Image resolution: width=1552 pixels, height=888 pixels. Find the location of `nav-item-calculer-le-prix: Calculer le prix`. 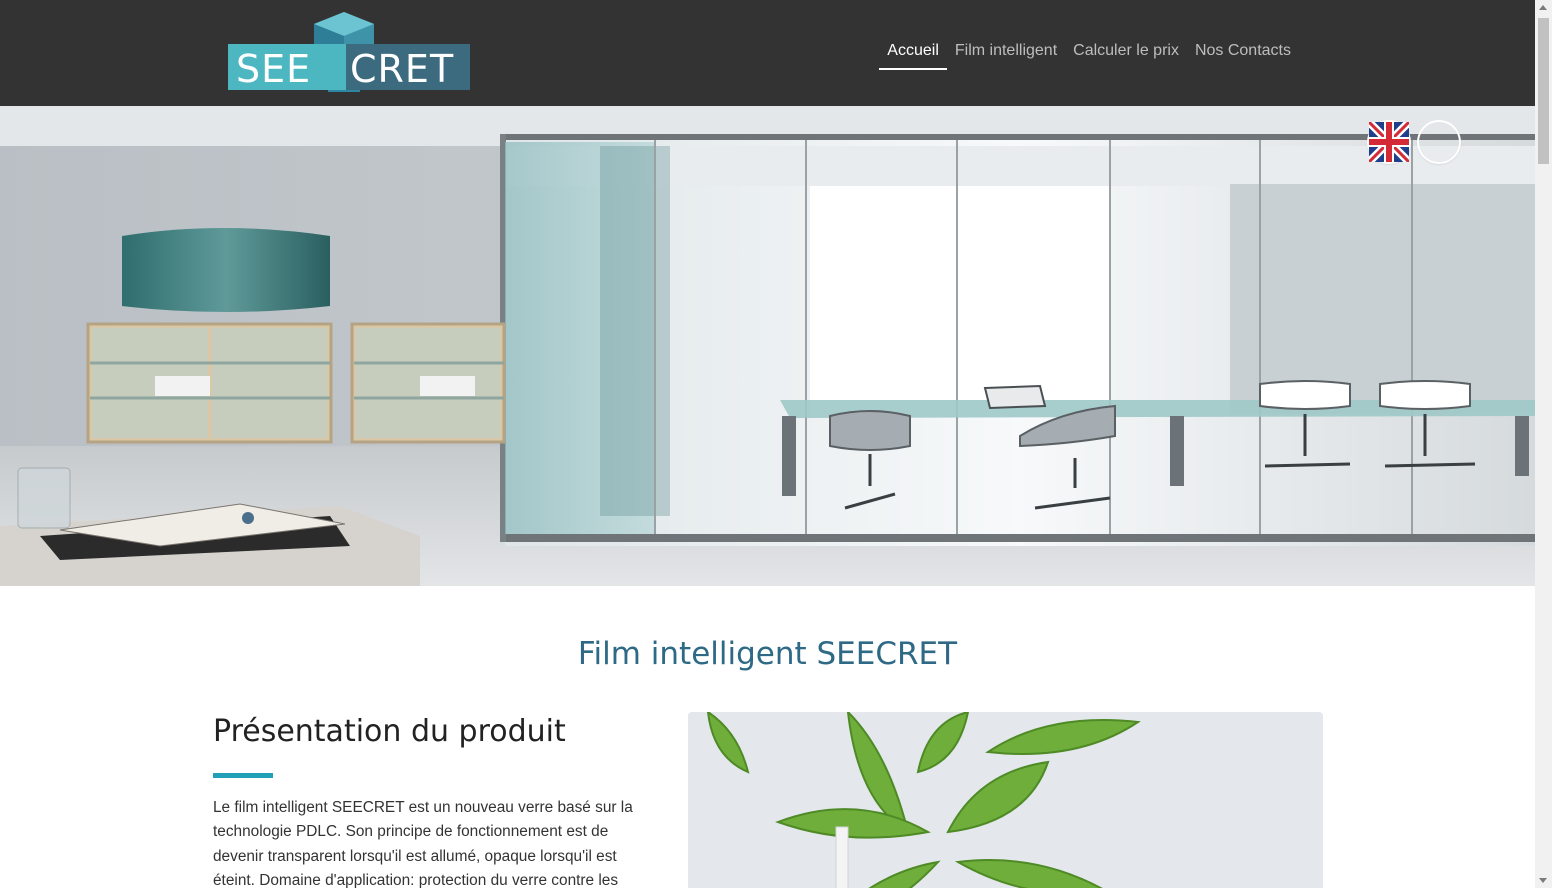

nav-item-calculer-le-prix: Calculer le prix is located at coordinates (1126, 53).